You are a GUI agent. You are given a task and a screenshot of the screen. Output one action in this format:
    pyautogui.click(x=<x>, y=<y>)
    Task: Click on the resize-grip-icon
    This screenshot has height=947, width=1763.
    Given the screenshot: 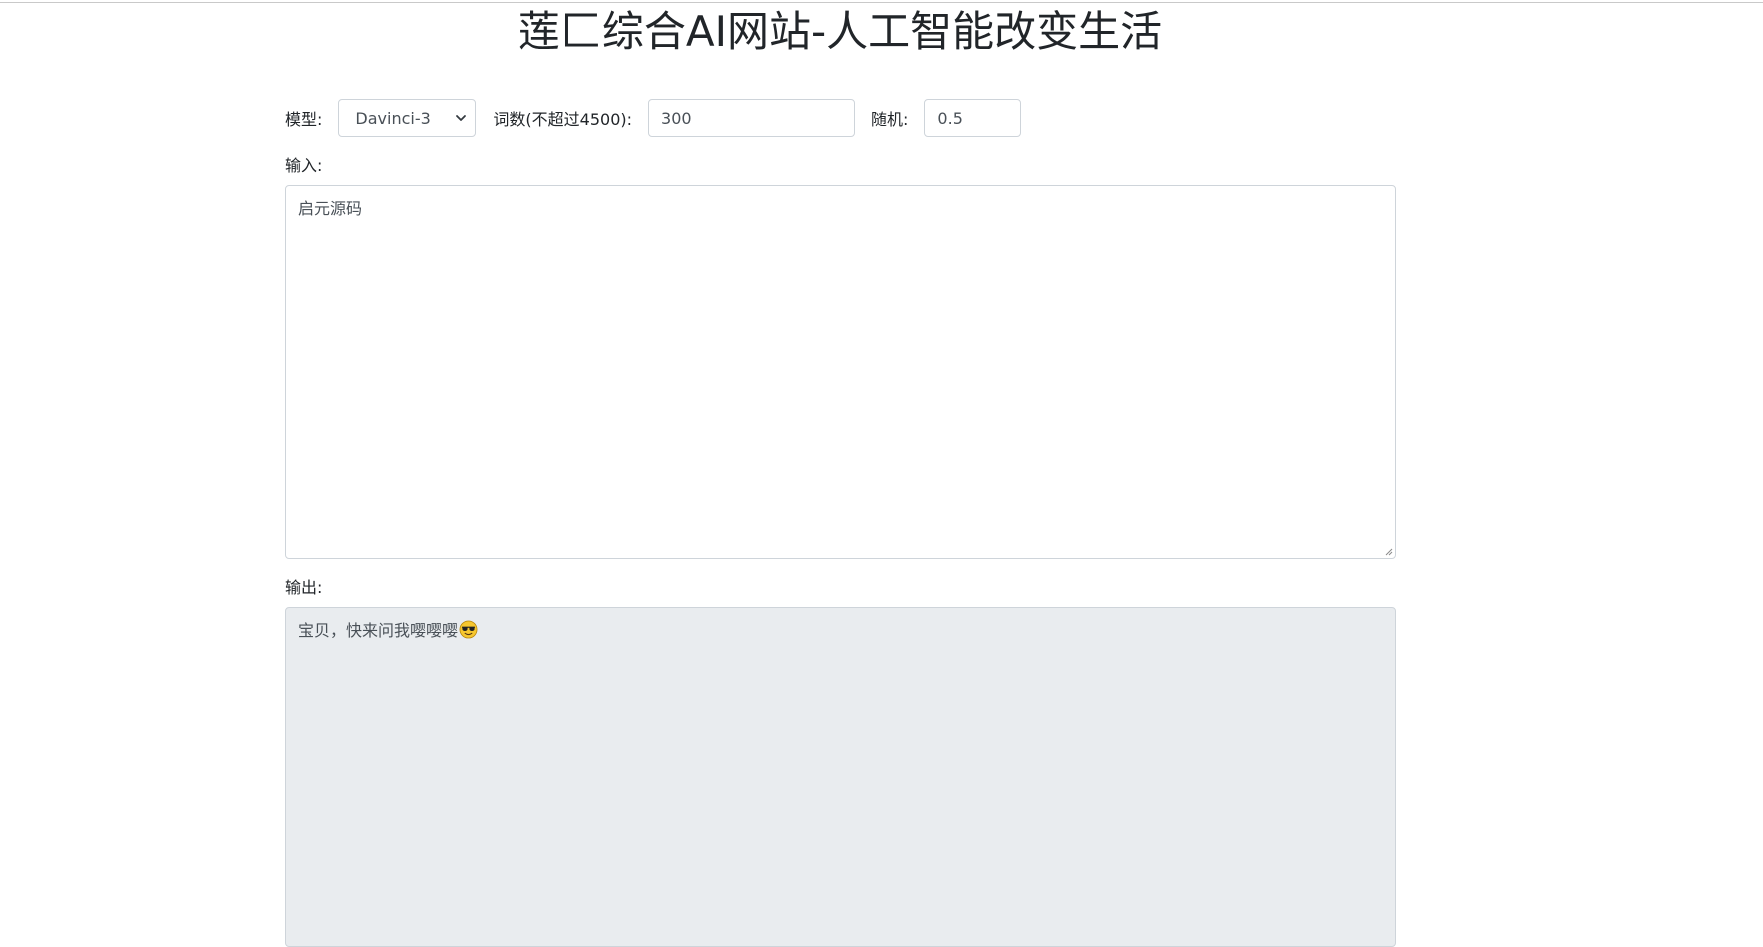 What is the action you would take?
    pyautogui.click(x=1388, y=551)
    